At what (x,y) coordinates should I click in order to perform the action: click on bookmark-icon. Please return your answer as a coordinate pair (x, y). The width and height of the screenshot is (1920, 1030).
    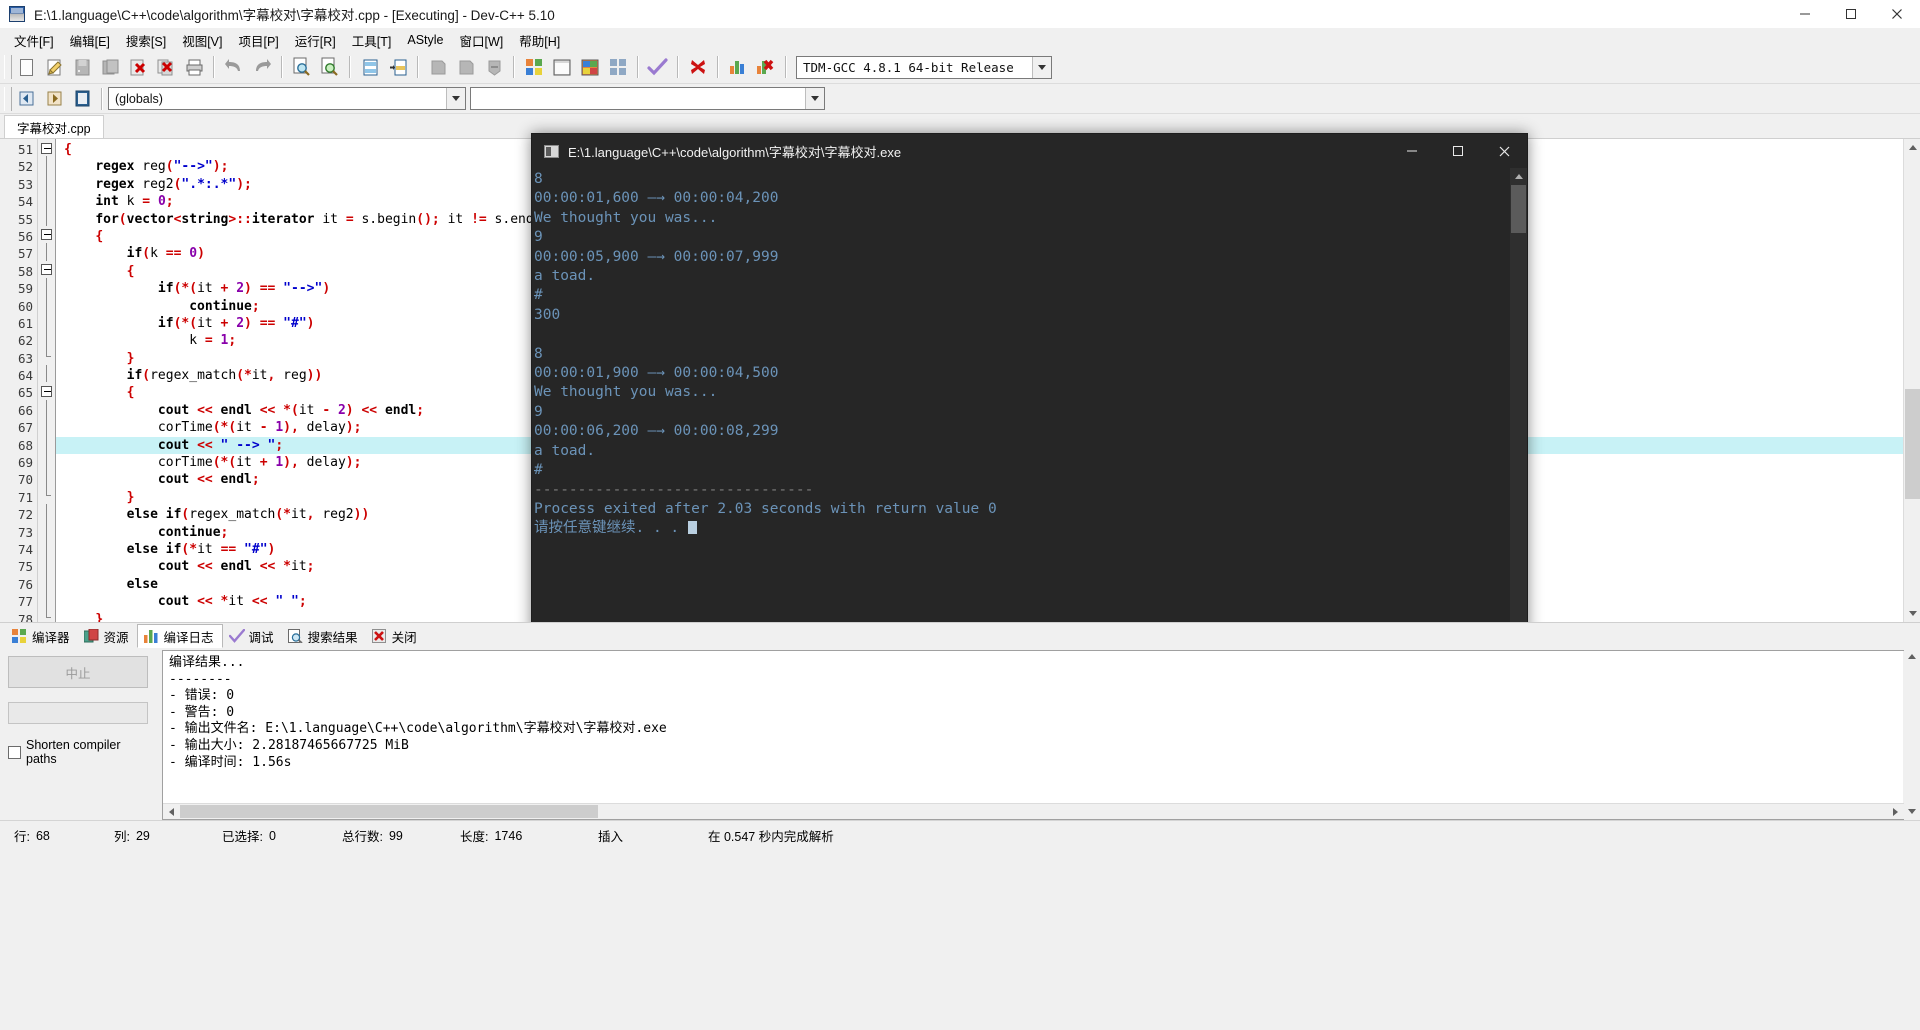
    Looking at the image, I should click on (82, 99).